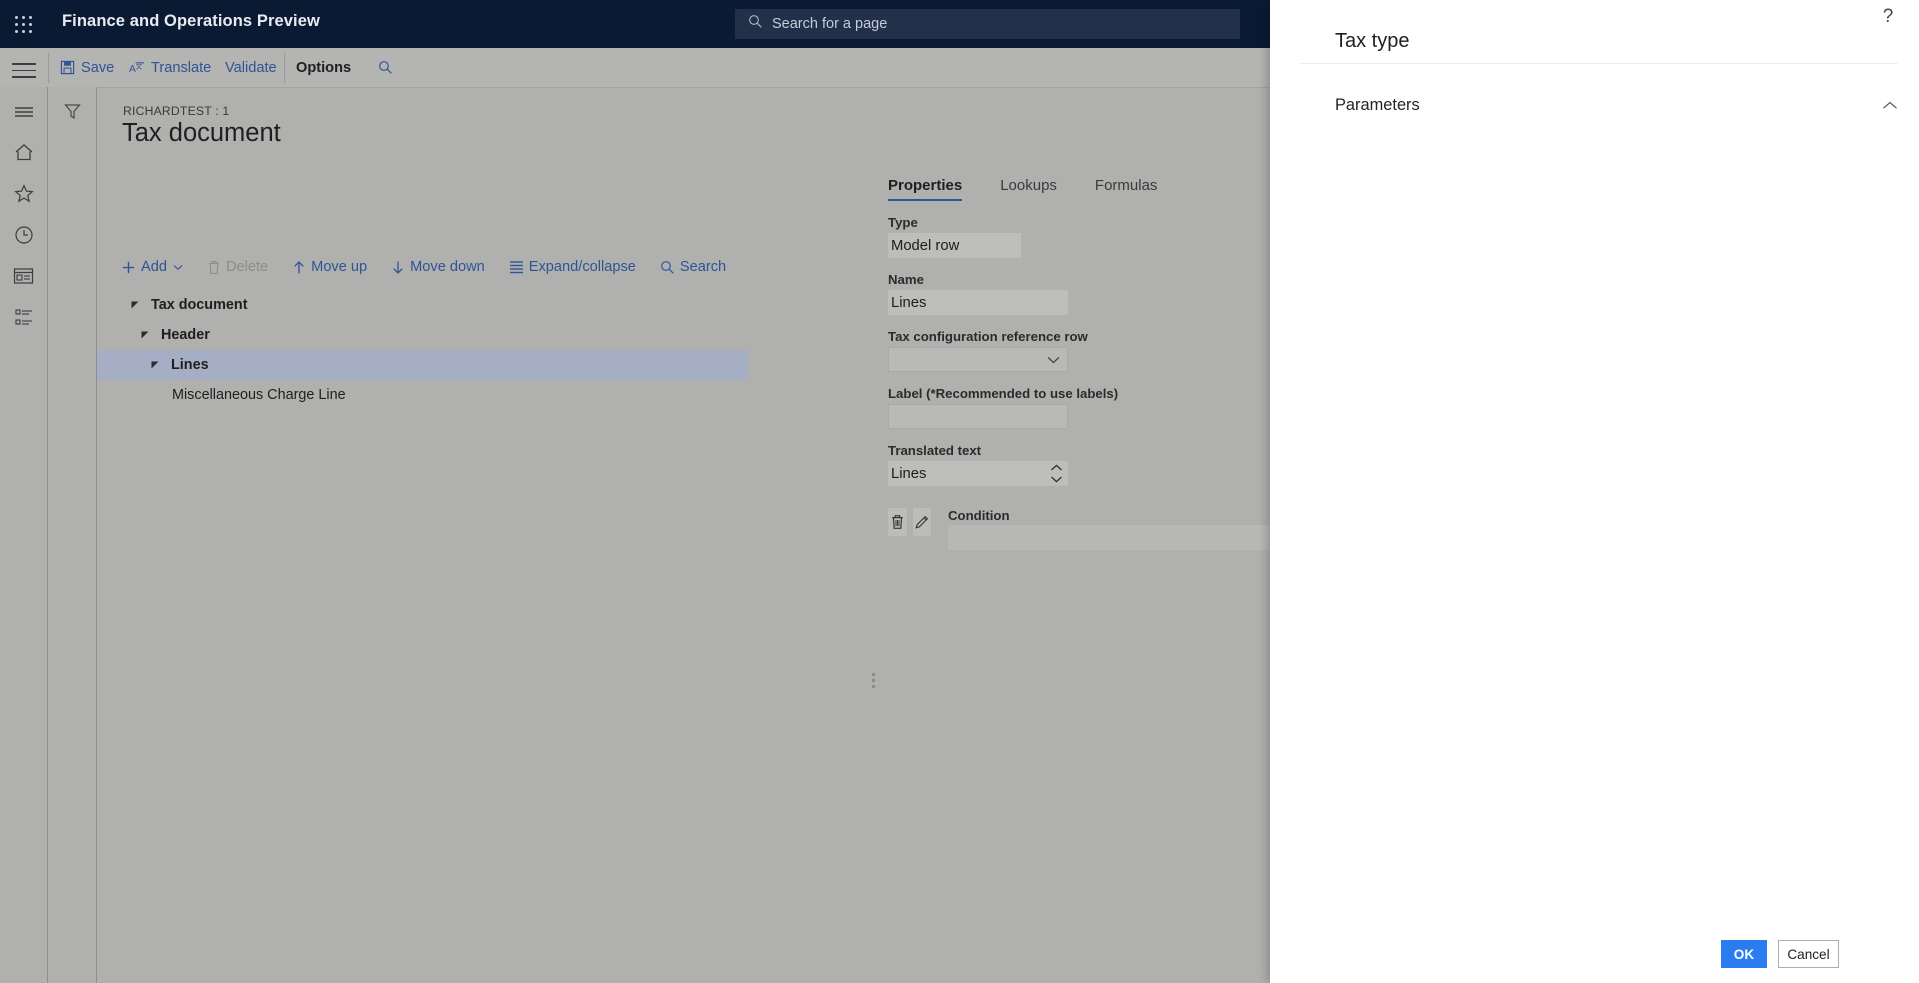 The width and height of the screenshot is (1919, 983). Describe the element at coordinates (190, 365) in the screenshot. I see `tree-node-label: Lines` at that location.